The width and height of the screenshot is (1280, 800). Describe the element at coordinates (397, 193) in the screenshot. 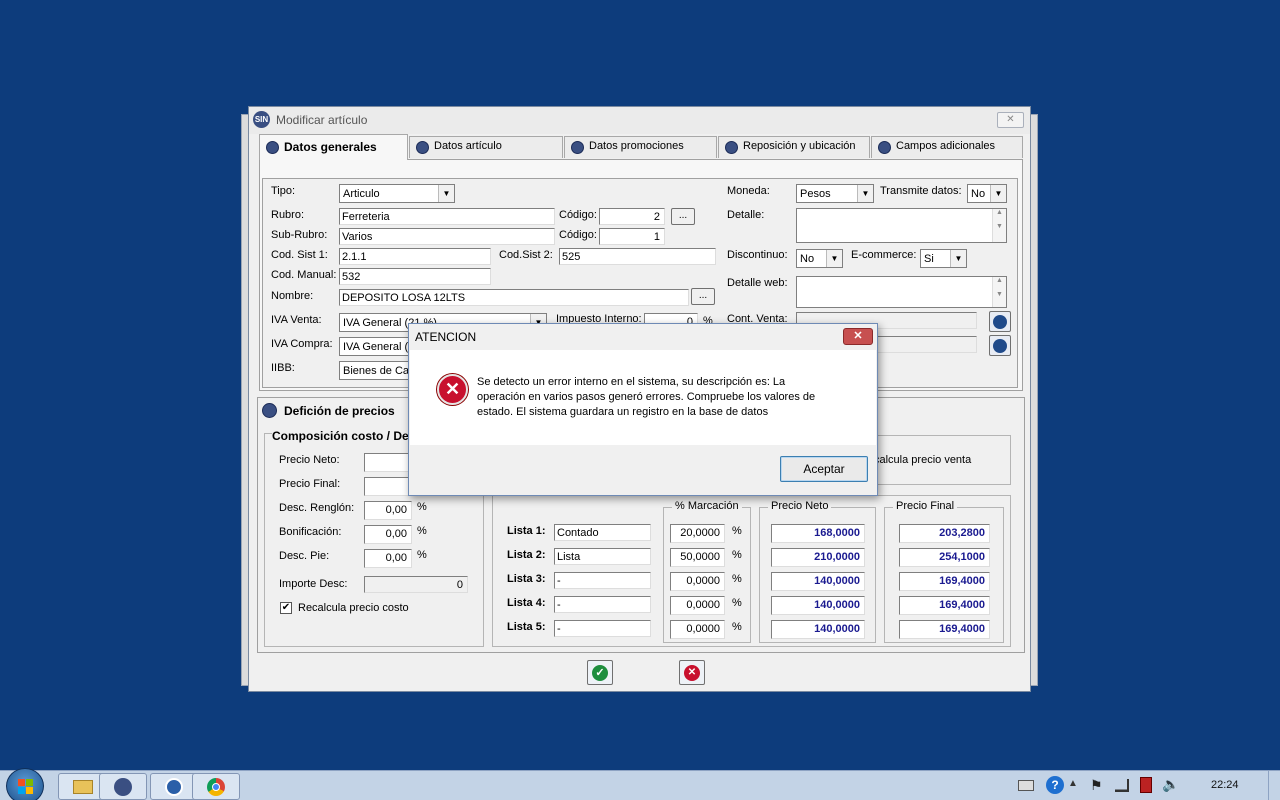

I see `tipo-dropdown: Articulo ▼` at that location.